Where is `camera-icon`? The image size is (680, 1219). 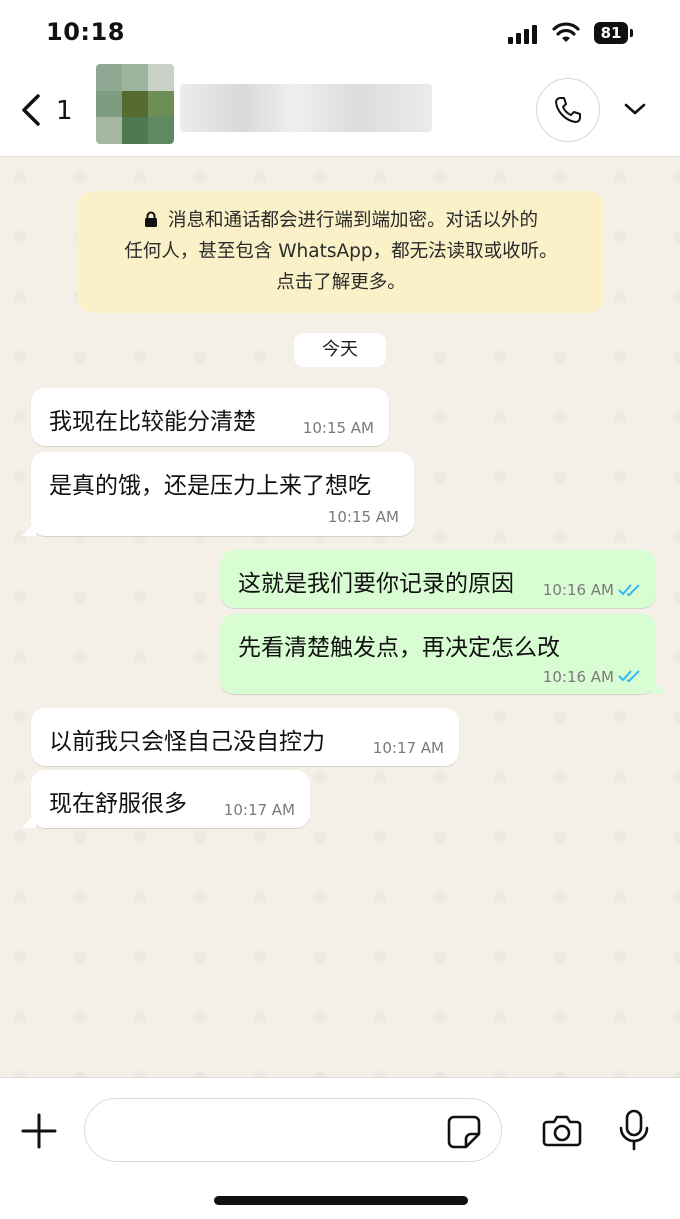 camera-icon is located at coordinates (562, 1130).